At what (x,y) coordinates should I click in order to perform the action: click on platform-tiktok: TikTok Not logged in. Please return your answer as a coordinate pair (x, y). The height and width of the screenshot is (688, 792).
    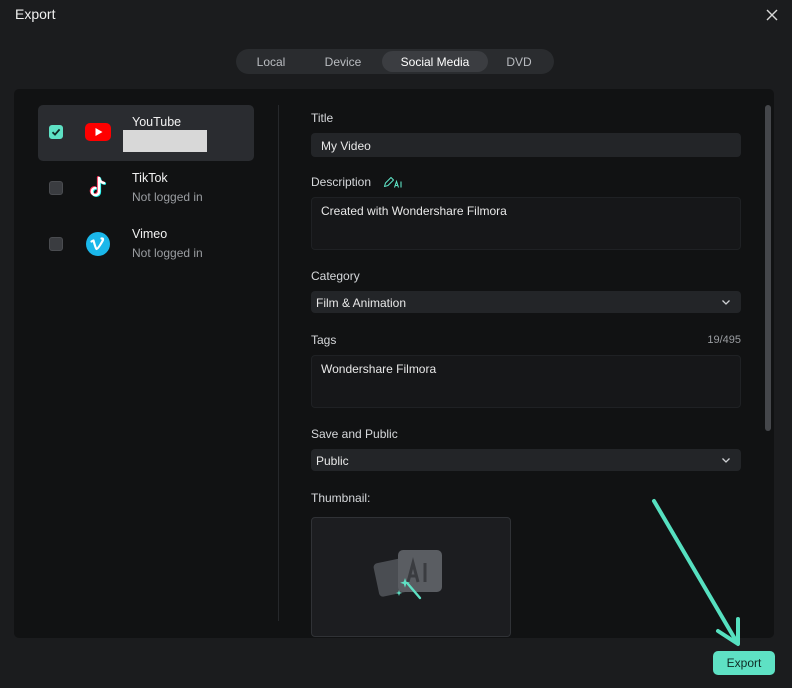
    Looking at the image, I should click on (146, 189).